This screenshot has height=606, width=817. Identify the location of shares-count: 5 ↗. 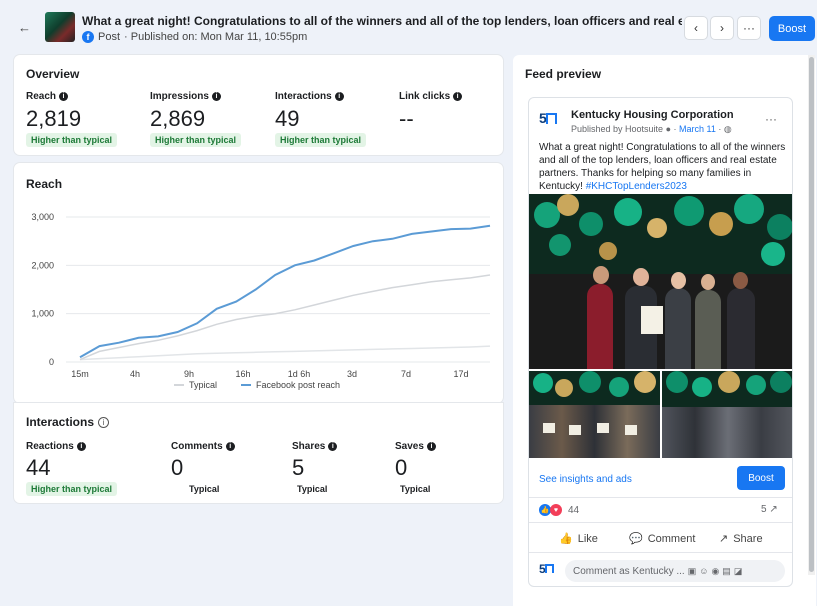
(769, 509).